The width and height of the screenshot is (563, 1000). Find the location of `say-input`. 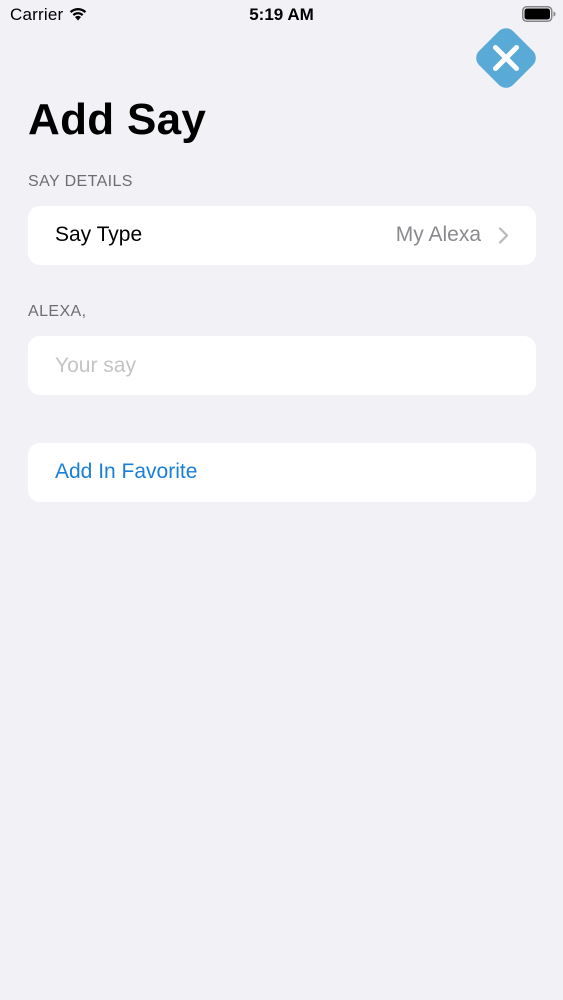

say-input is located at coordinates (285, 365).